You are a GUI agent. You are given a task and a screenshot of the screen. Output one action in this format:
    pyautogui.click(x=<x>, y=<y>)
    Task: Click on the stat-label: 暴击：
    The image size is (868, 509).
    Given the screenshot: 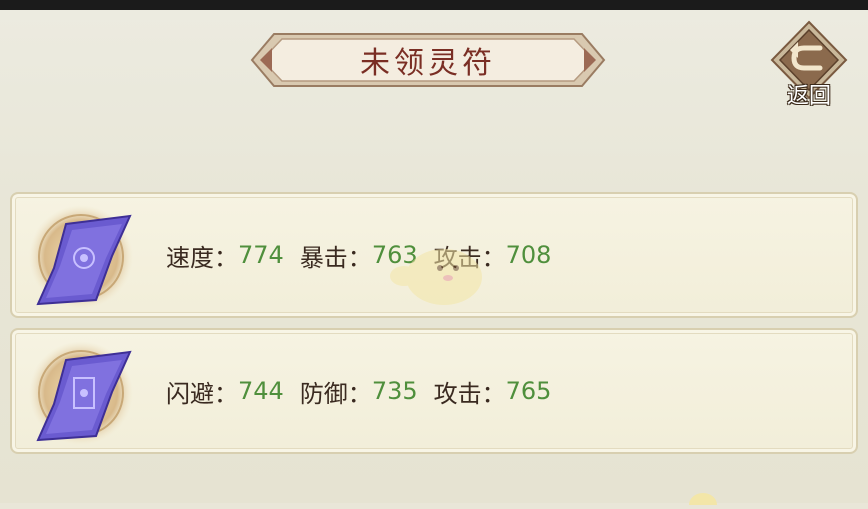 What is the action you would take?
    pyautogui.click(x=335, y=257)
    